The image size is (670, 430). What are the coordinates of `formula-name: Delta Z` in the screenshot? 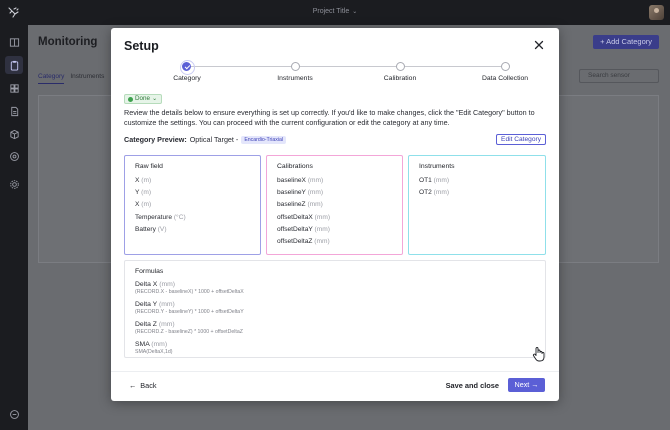 It's located at (146, 324).